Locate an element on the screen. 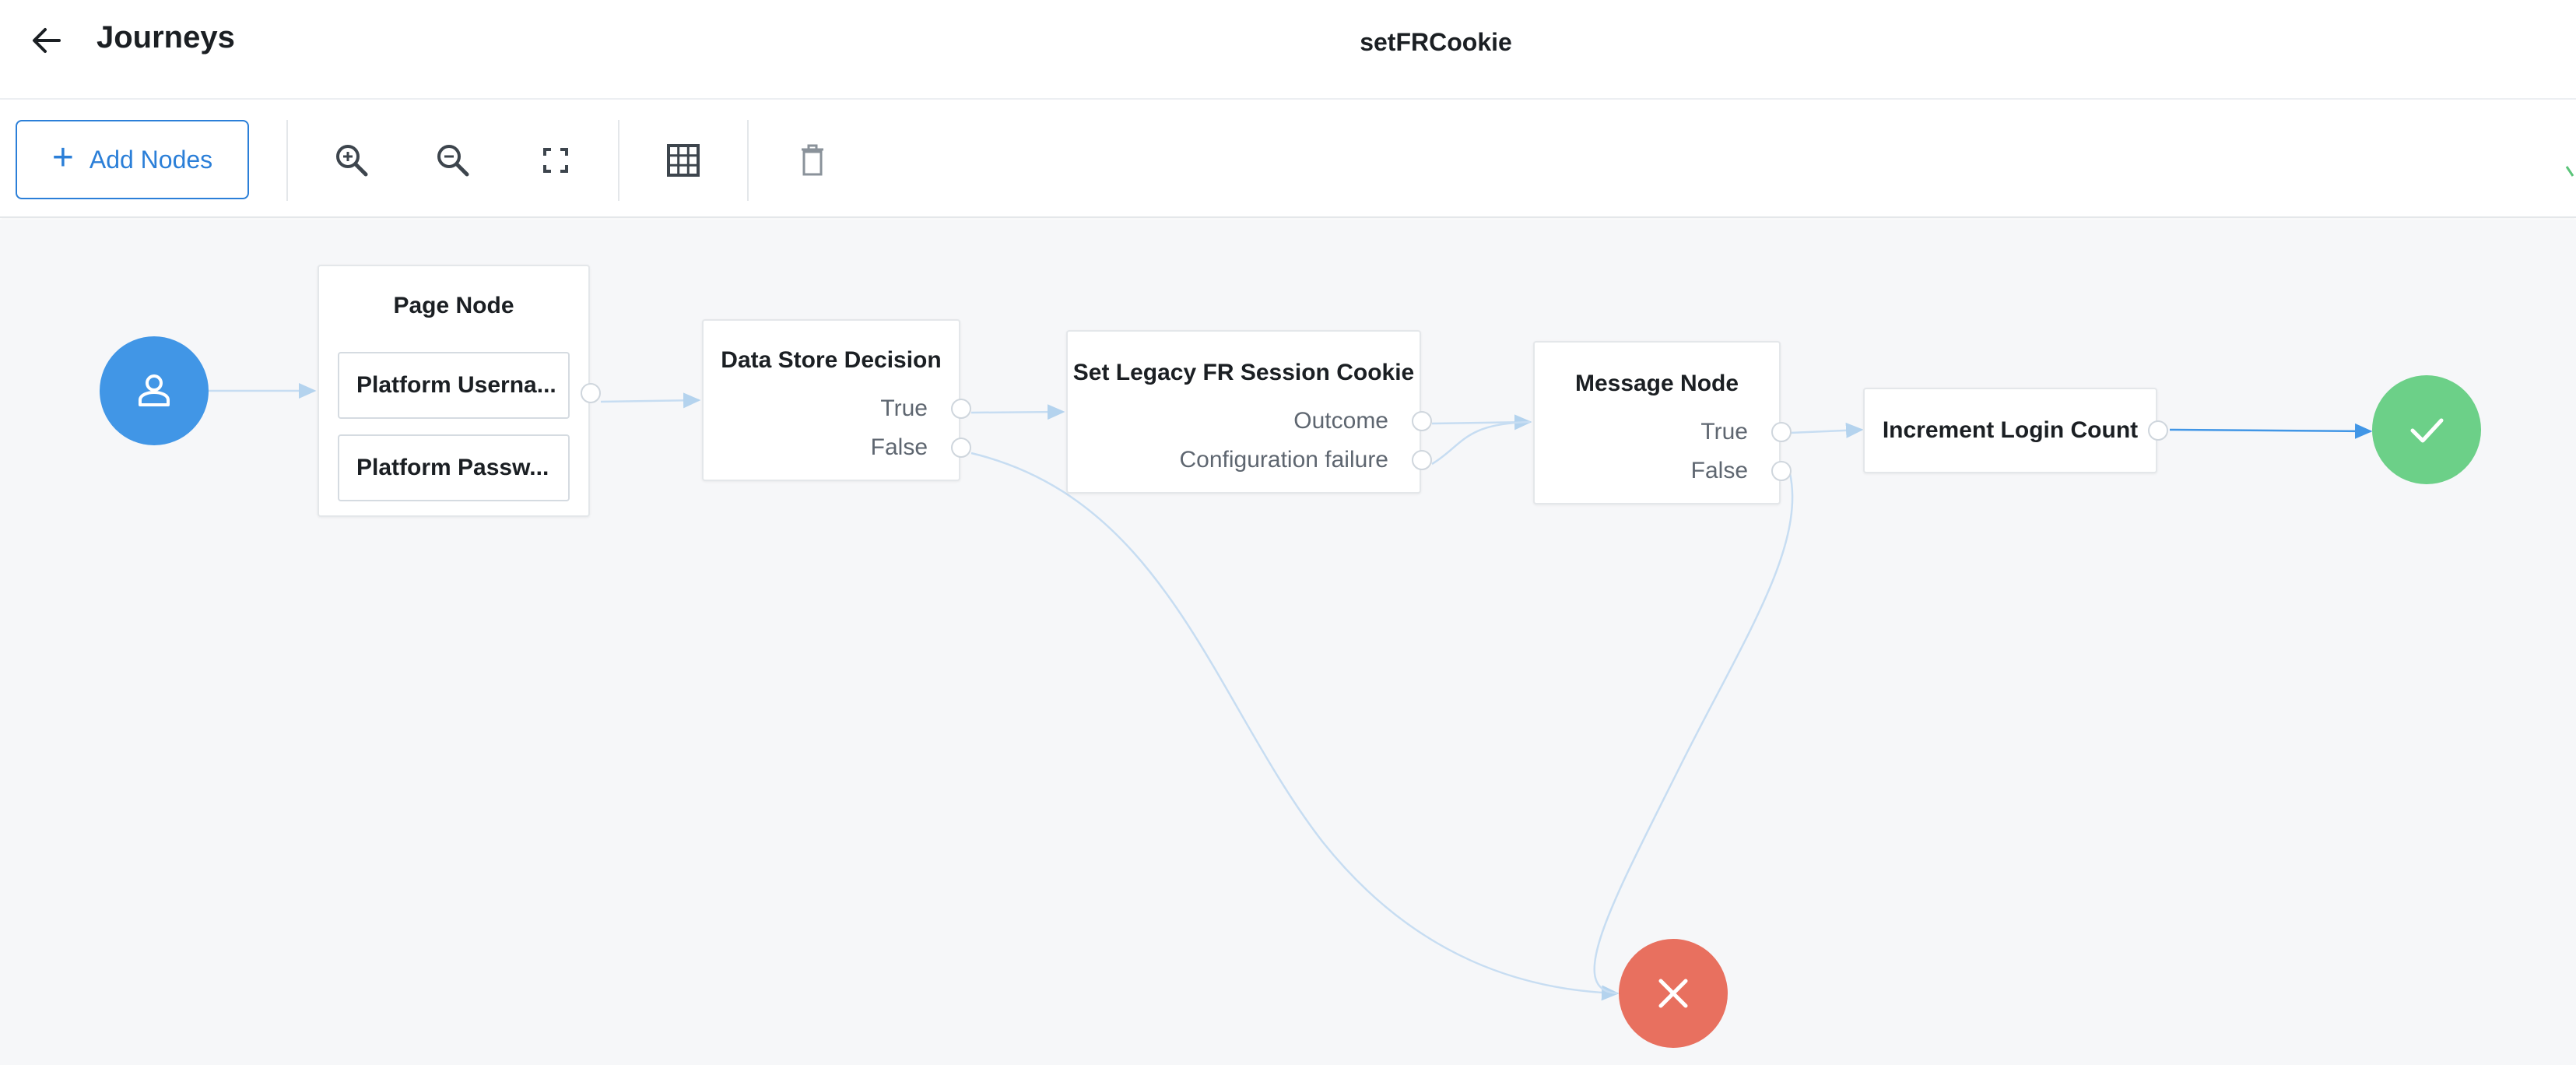  start-node is located at coordinates (154, 391).